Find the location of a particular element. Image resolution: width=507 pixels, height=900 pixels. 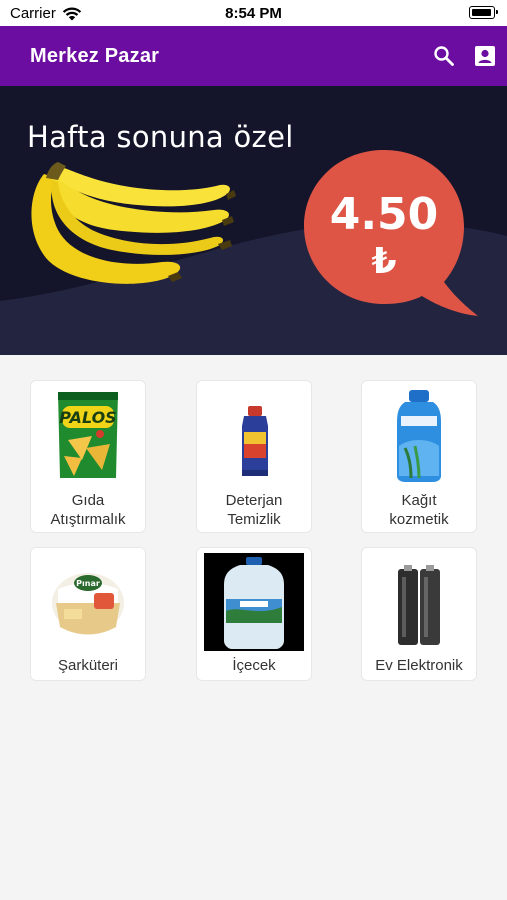

svg-text: PALOS is located at coordinates (87, 417).